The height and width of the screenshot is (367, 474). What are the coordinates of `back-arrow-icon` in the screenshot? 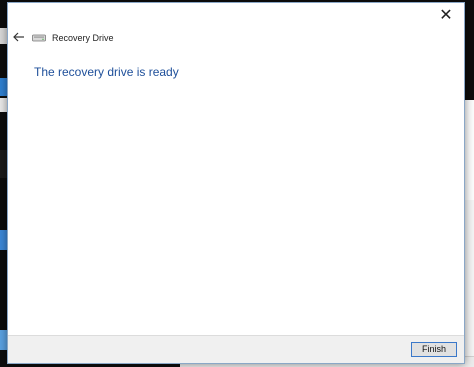 It's located at (18, 37).